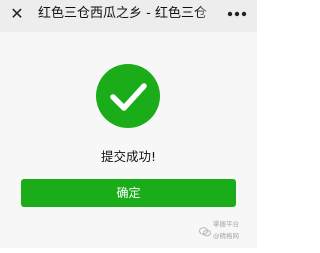  I want to click on watermark-line-1: 掌握平台, so click(226, 224).